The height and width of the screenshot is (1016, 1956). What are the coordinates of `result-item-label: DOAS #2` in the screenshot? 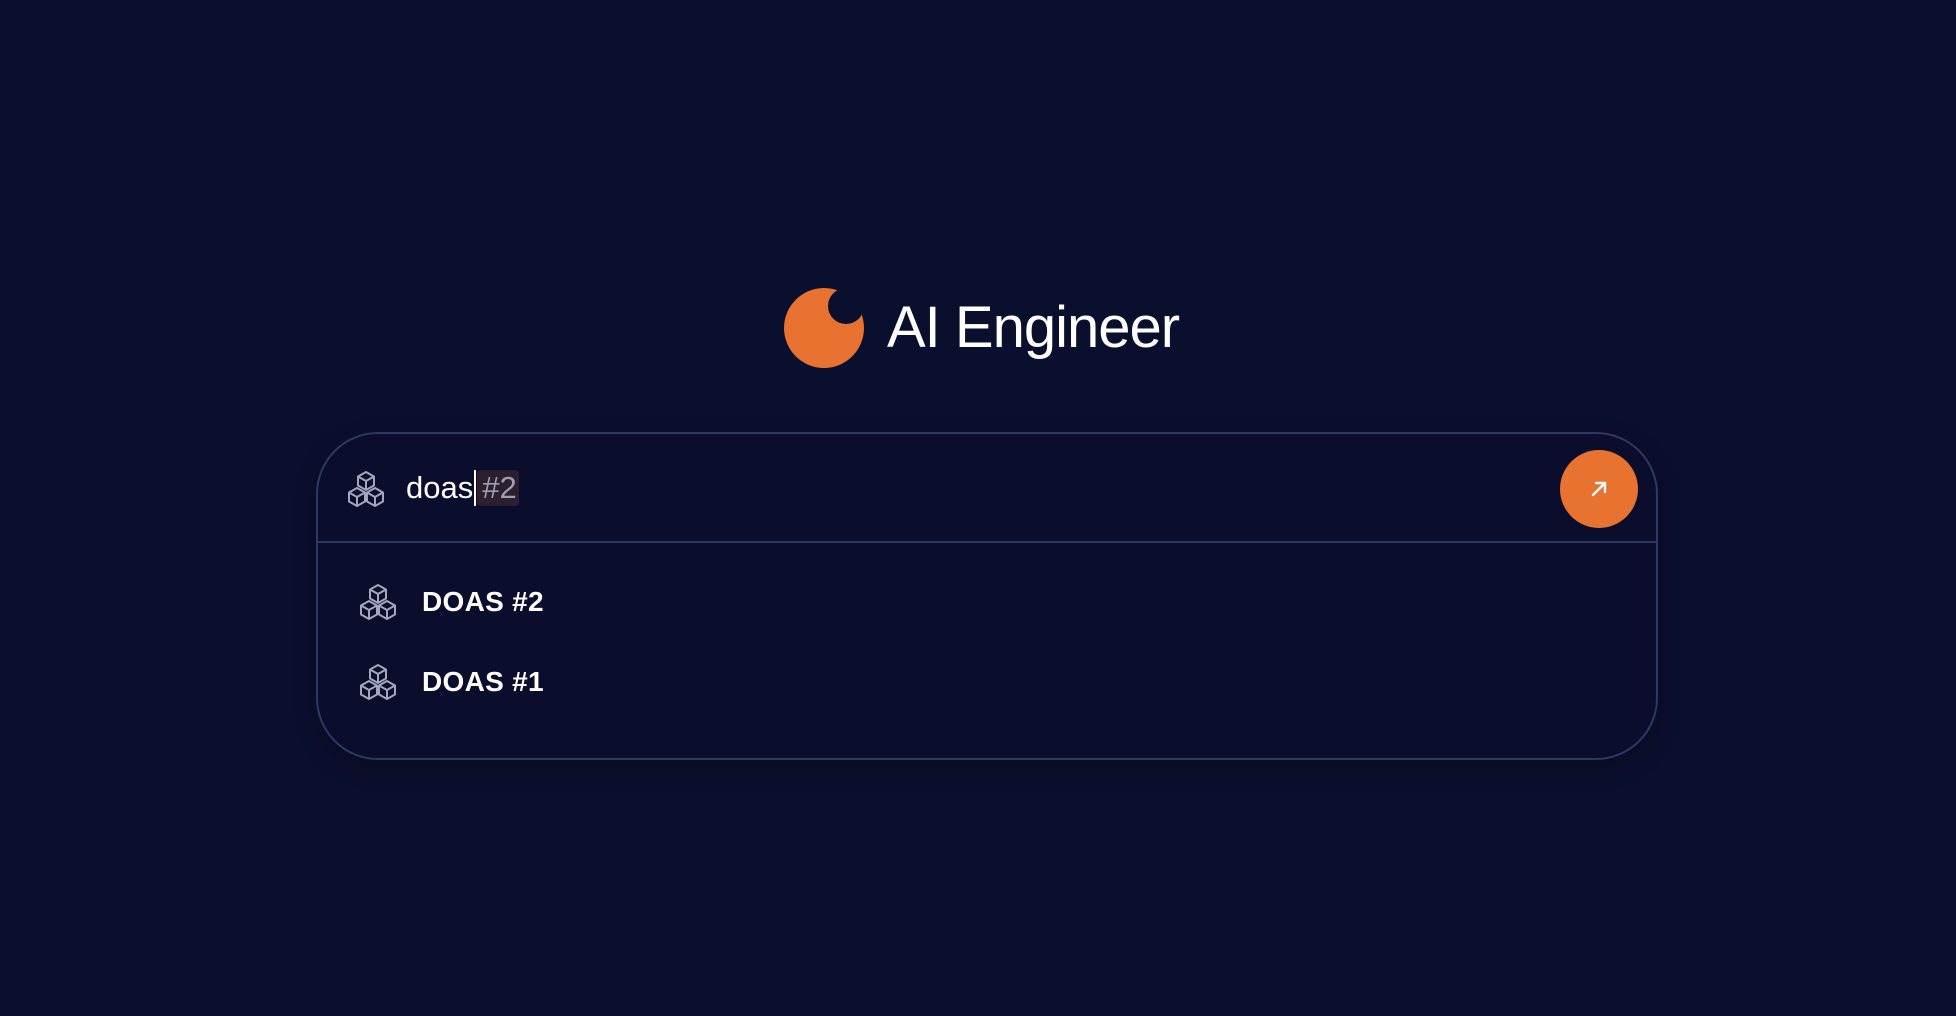 It's located at (483, 601).